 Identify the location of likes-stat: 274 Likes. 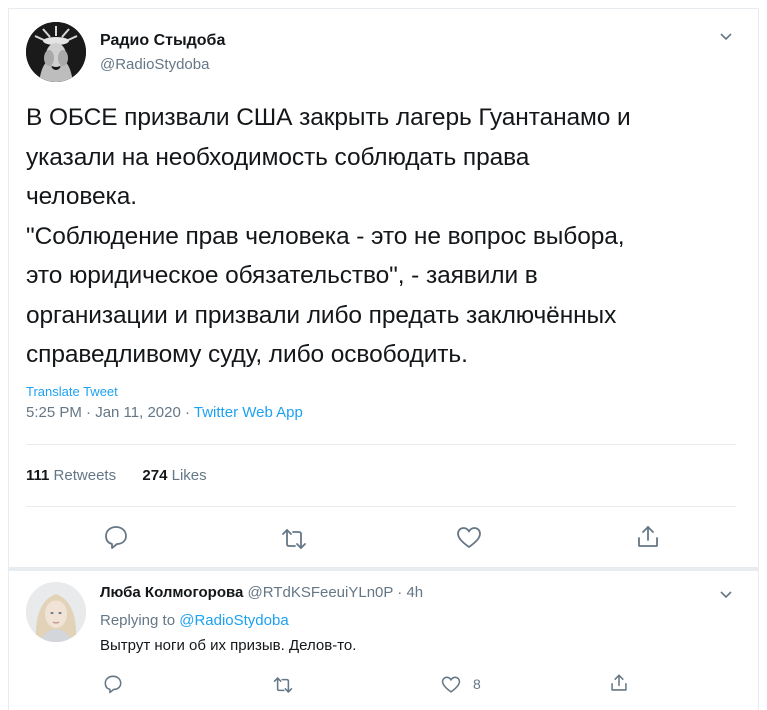
(174, 475).